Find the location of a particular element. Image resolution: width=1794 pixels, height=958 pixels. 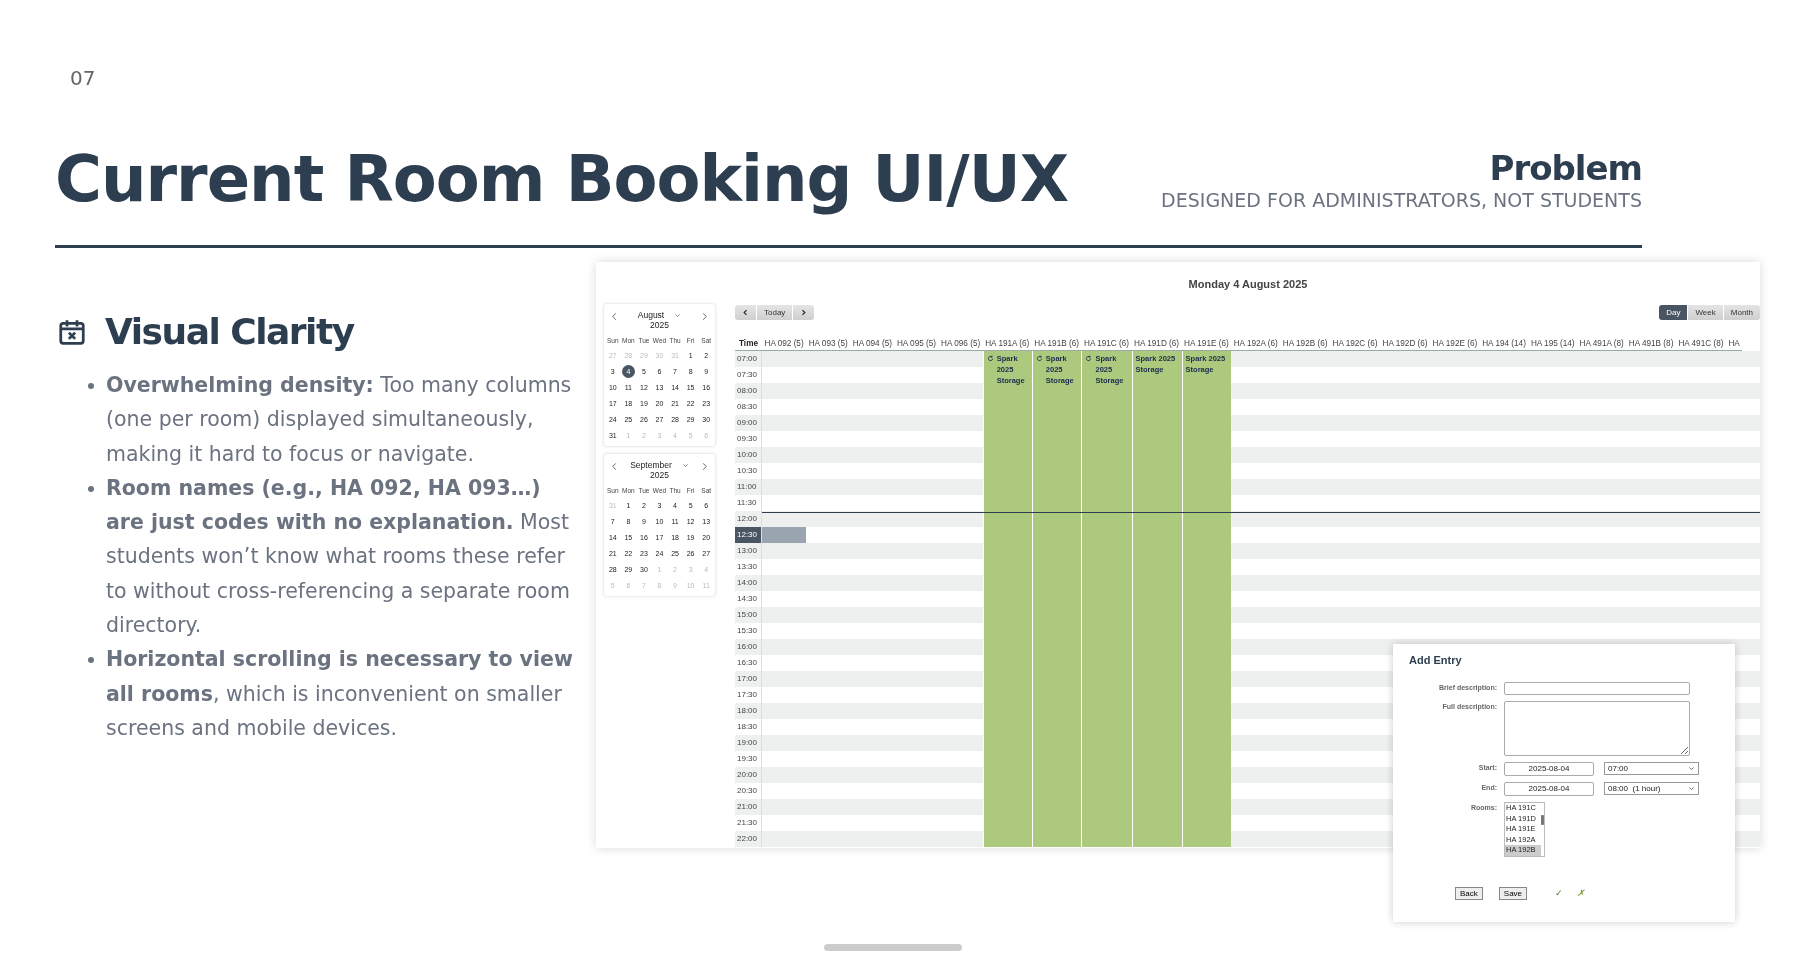

time-label: 18:00 is located at coordinates (748, 711).